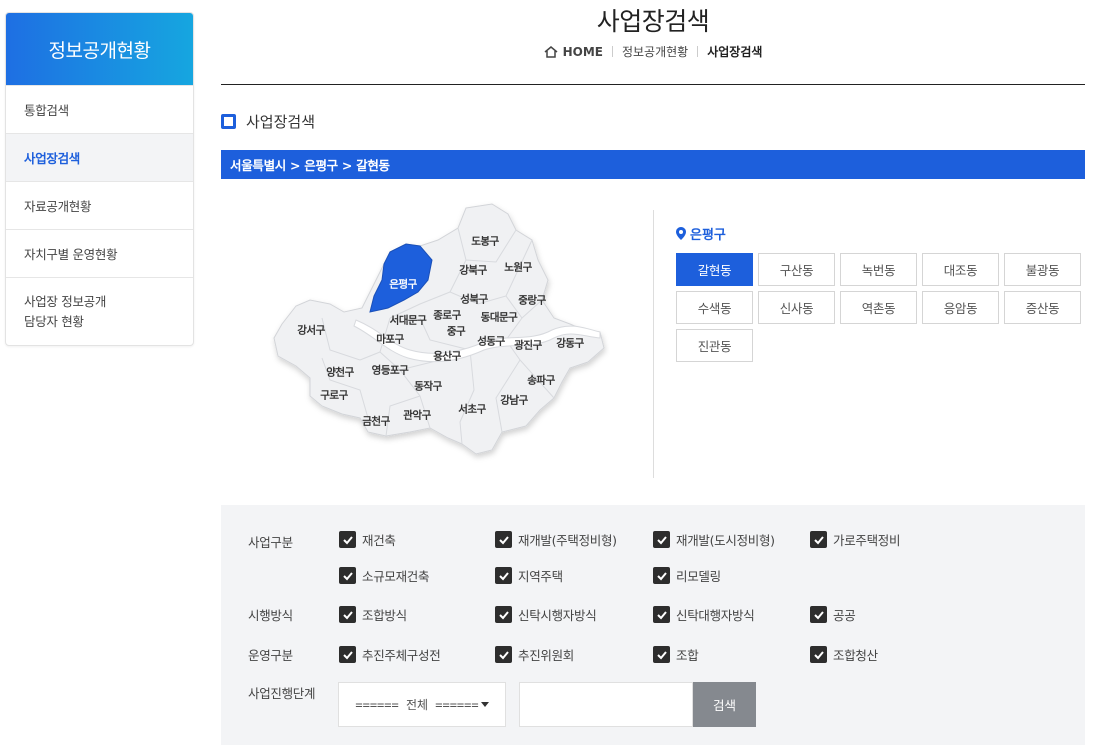  I want to click on breadcrumb-parent: 정보공개현황, so click(655, 51).